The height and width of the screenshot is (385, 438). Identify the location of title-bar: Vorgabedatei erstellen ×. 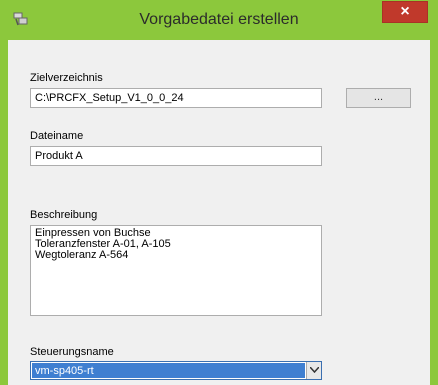
(219, 20).